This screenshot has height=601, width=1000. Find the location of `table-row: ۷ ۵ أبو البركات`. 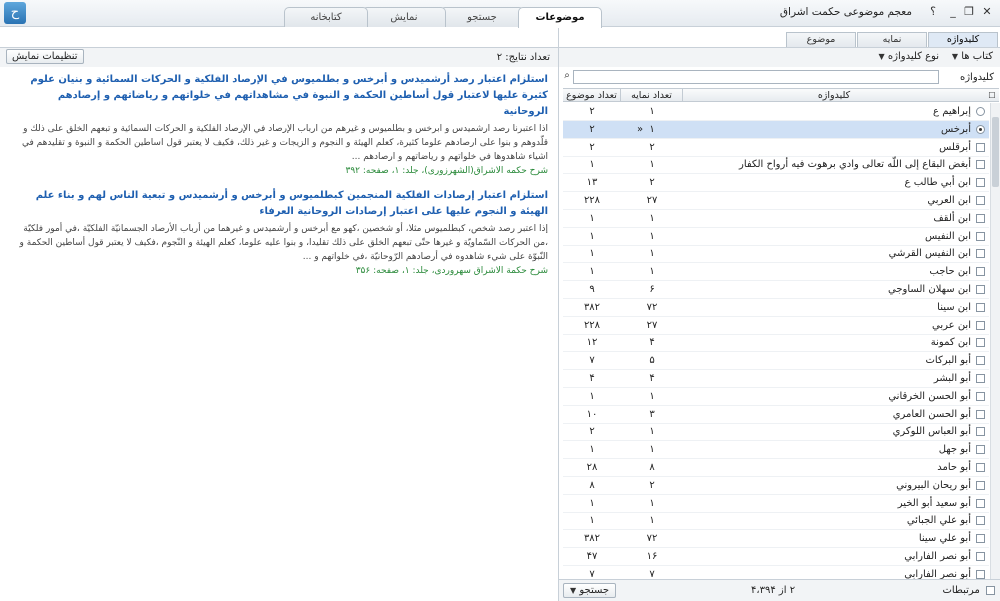

table-row: ۷ ۵ أبو البركات is located at coordinates (776, 361).